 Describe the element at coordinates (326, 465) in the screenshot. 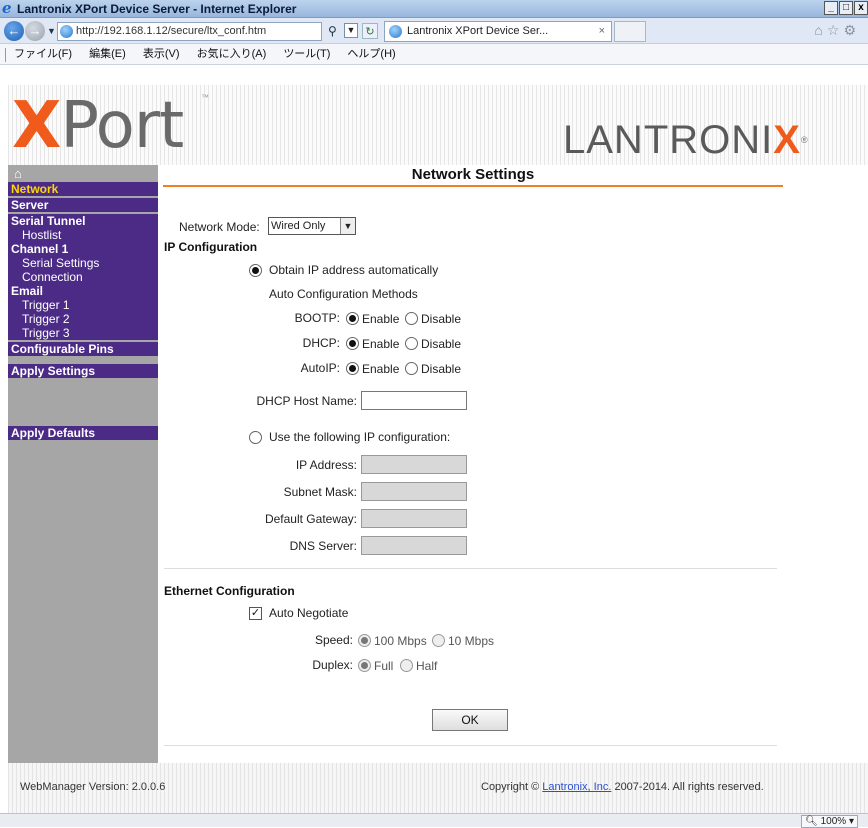

I see `ip-address-label: IP Address:` at that location.